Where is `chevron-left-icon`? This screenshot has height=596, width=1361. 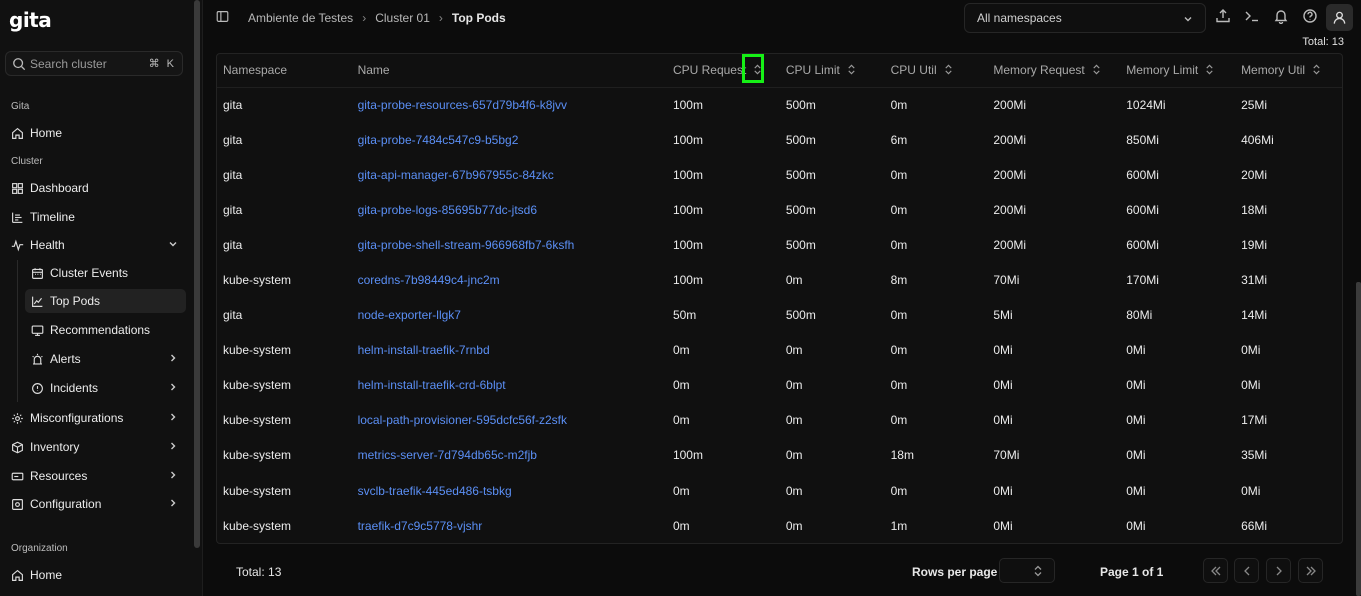
chevron-left-icon is located at coordinates (1247, 571).